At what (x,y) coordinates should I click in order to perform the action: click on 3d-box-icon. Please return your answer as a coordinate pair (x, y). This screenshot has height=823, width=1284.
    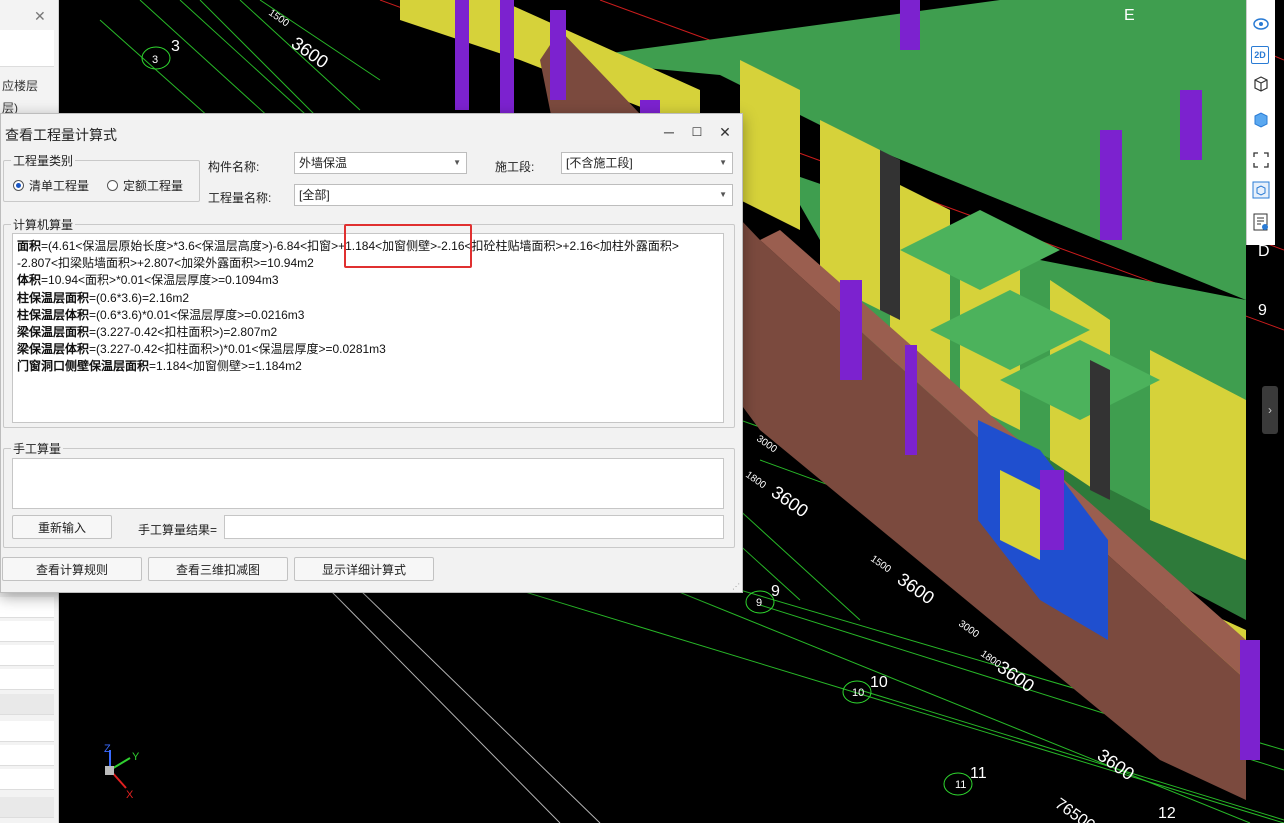
    Looking at the image, I should click on (1261, 190).